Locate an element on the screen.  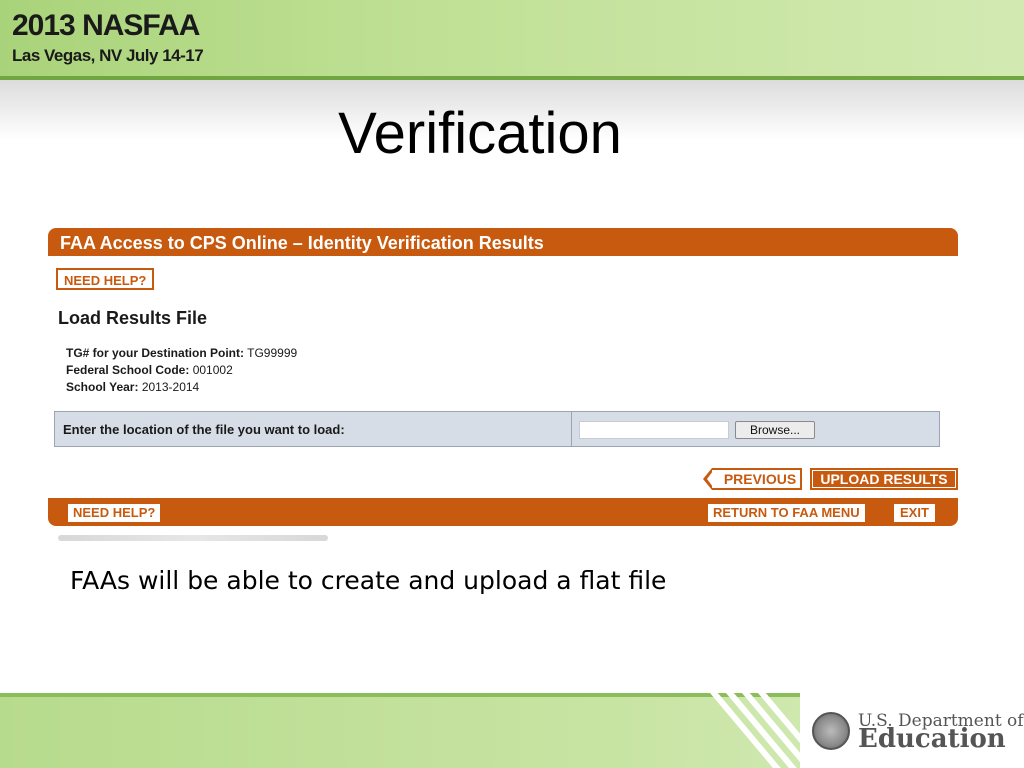
blurred-text-line is located at coordinates (193, 538).